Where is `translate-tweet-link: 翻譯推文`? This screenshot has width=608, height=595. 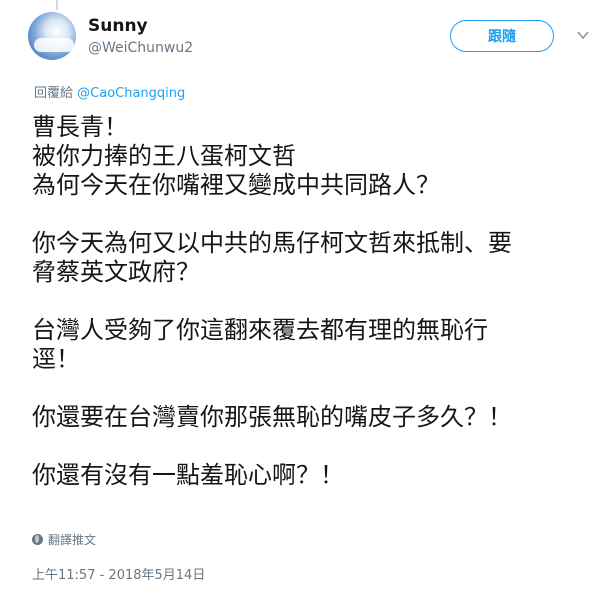 translate-tweet-link: 翻譯推文 is located at coordinates (64, 539).